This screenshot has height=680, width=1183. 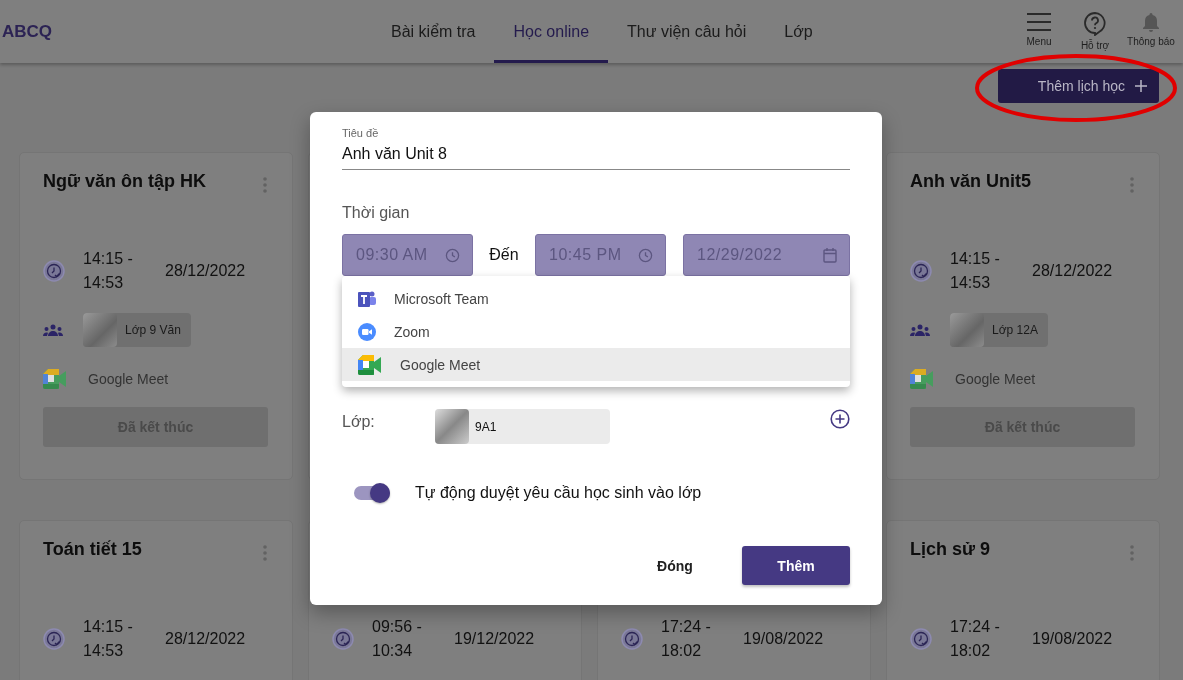 What do you see at coordinates (1039, 41) in the screenshot?
I see `action-label: Menu` at bounding box center [1039, 41].